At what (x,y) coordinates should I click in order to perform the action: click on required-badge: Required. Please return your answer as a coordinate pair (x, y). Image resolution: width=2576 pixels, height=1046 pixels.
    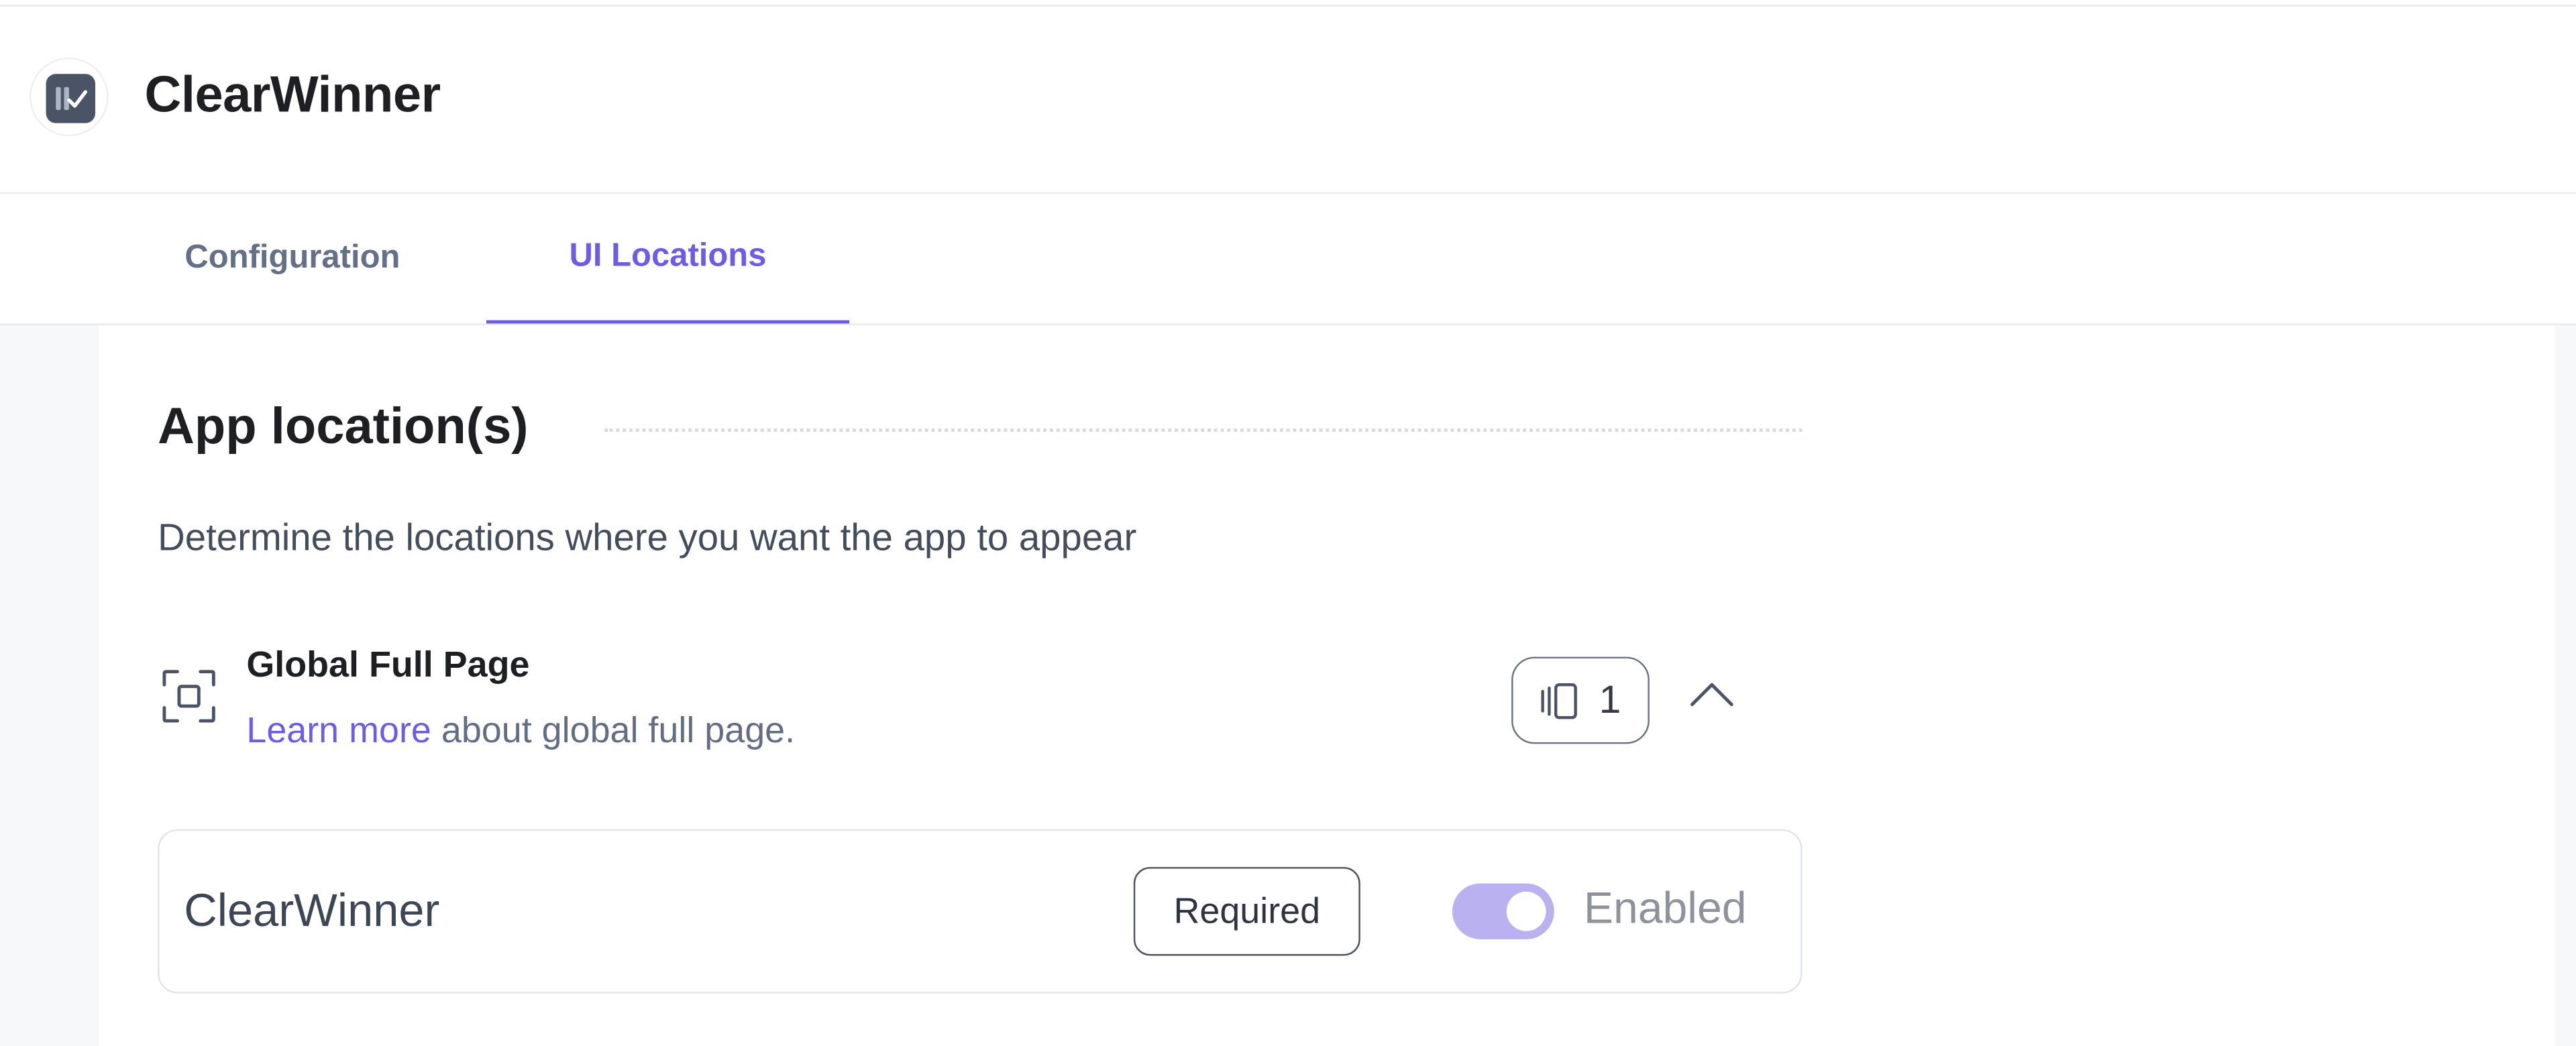
    Looking at the image, I should click on (1246, 911).